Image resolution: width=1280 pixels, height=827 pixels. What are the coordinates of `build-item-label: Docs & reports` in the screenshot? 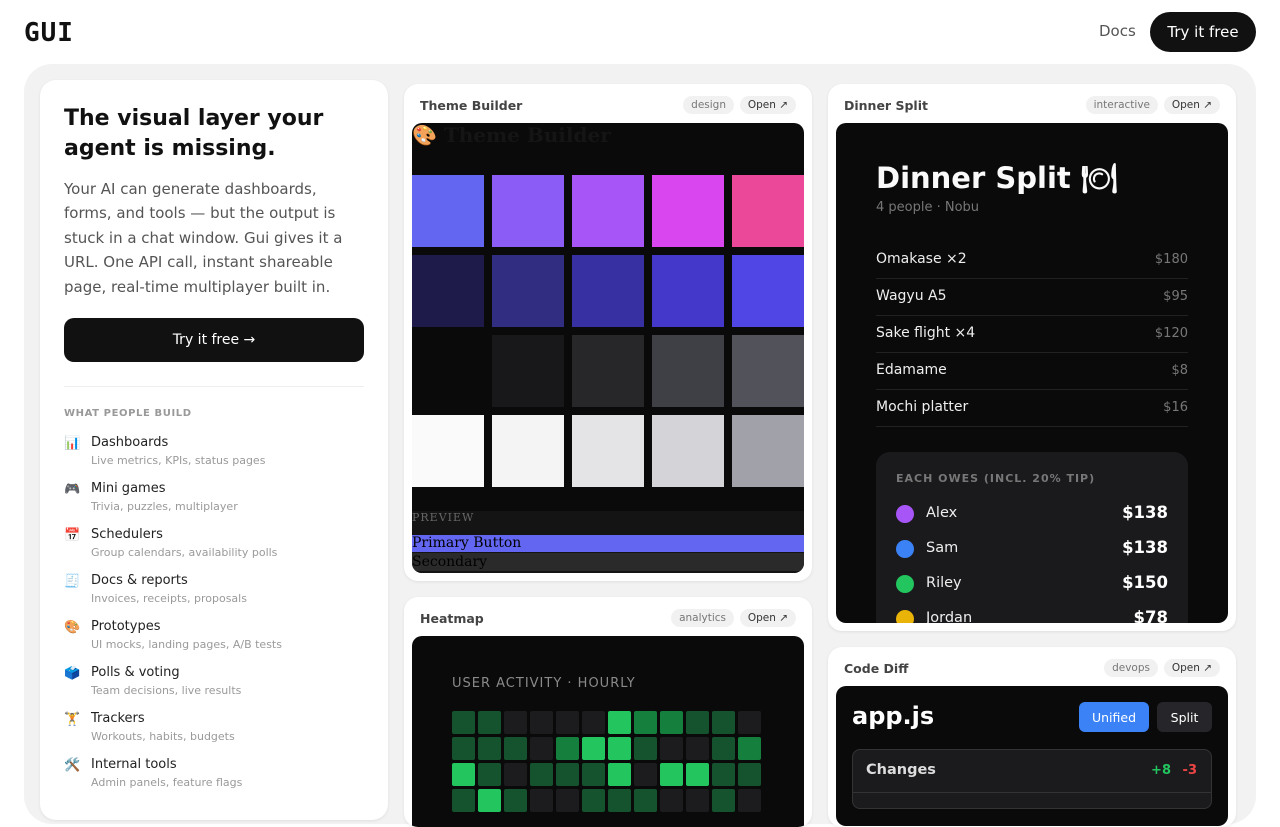 It's located at (139, 580).